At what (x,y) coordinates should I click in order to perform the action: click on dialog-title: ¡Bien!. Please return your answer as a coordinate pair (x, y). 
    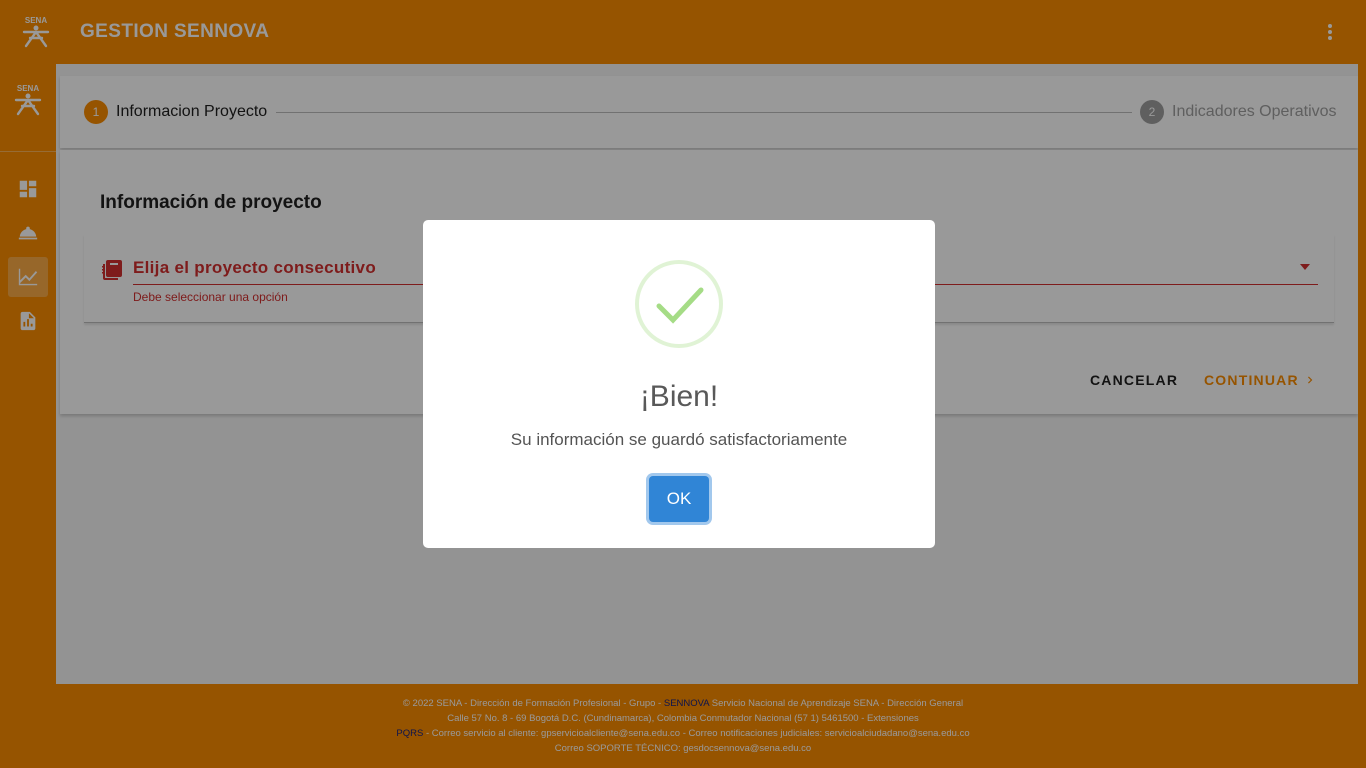
    Looking at the image, I should click on (679, 396).